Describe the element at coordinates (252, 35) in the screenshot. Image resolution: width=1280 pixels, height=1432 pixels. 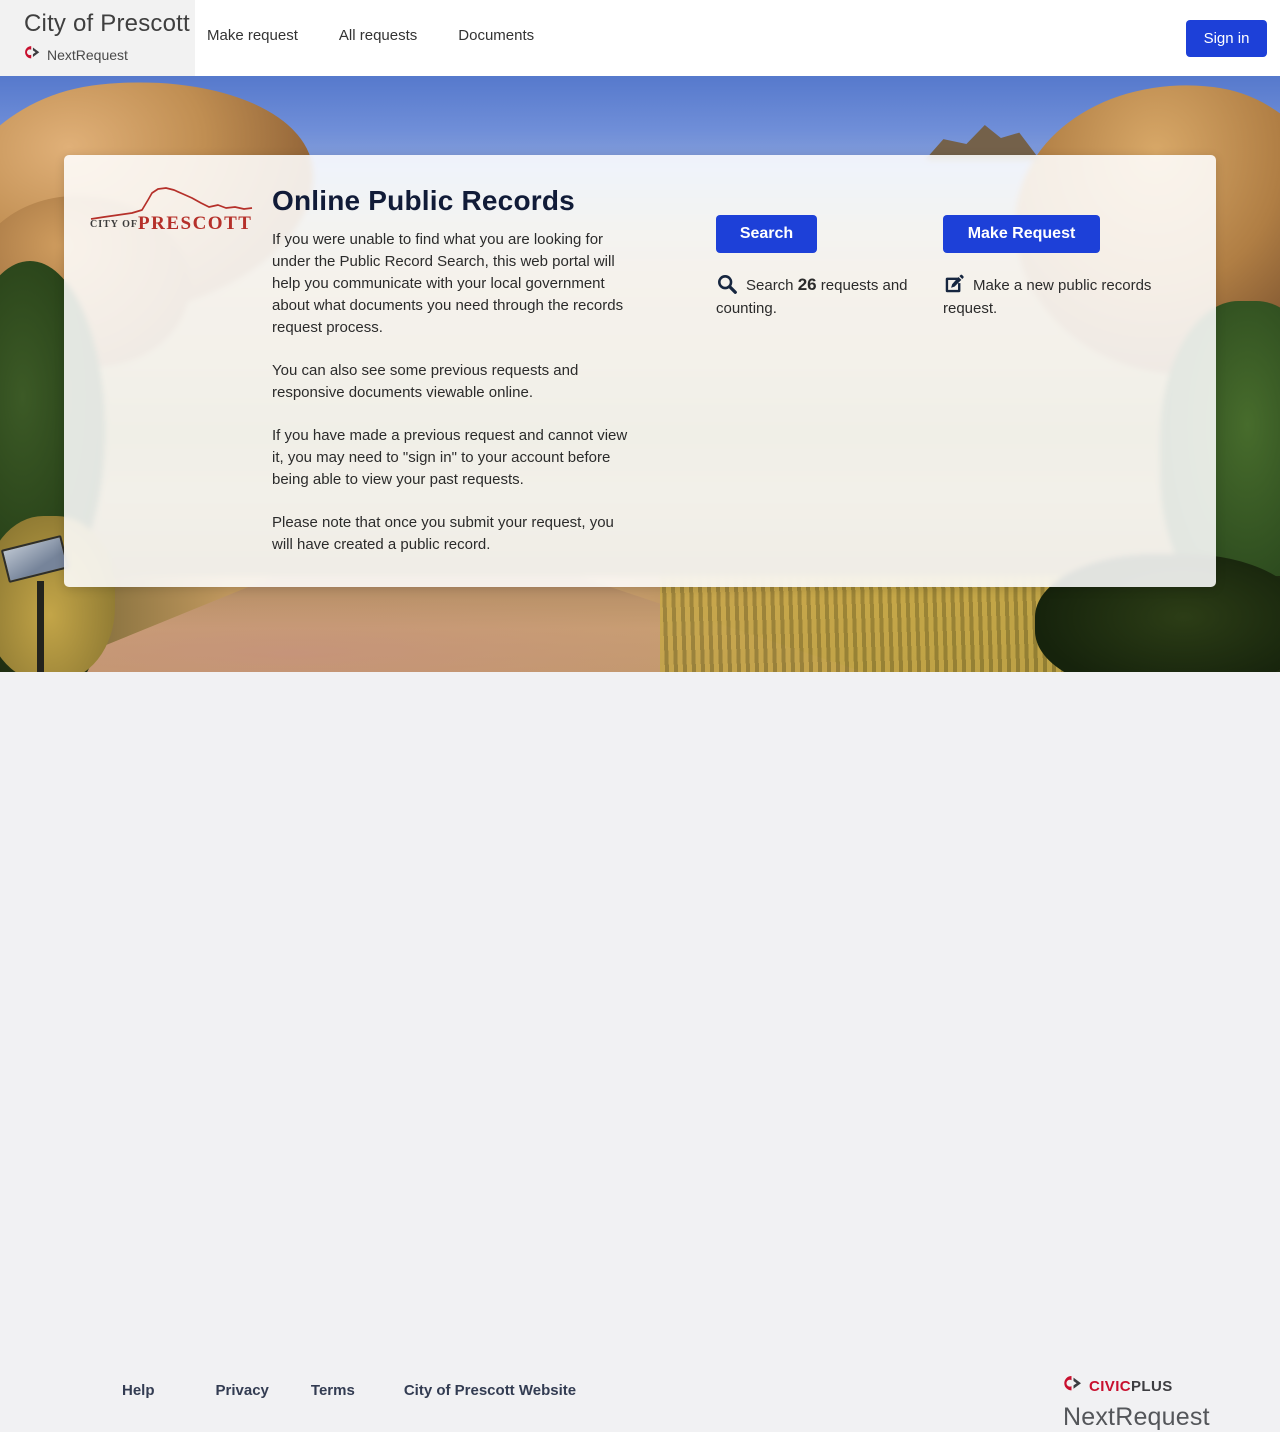
I see `nav-make-request: Make request` at that location.